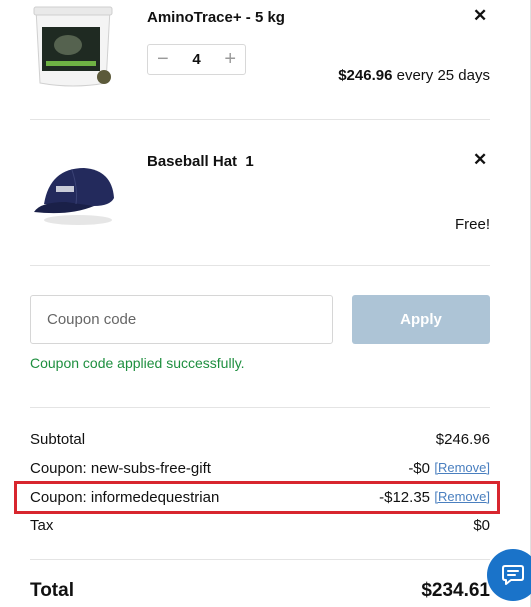 The height and width of the screenshot is (607, 531). Describe the element at coordinates (404, 497) in the screenshot. I see `coupon-discount-value: -$12.35` at that location.